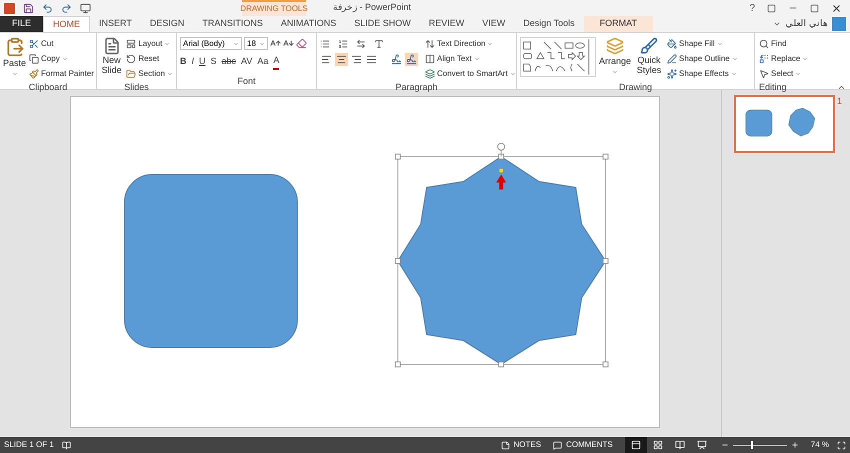 The height and width of the screenshot is (453, 850). Describe the element at coordinates (764, 74) in the screenshot. I see `pointer-icon` at that location.